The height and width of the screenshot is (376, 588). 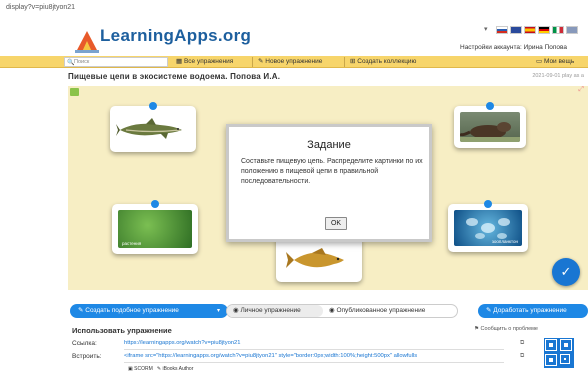 I want to click on ibooks-link: ✎ iBooks Author, so click(x=175, y=369).